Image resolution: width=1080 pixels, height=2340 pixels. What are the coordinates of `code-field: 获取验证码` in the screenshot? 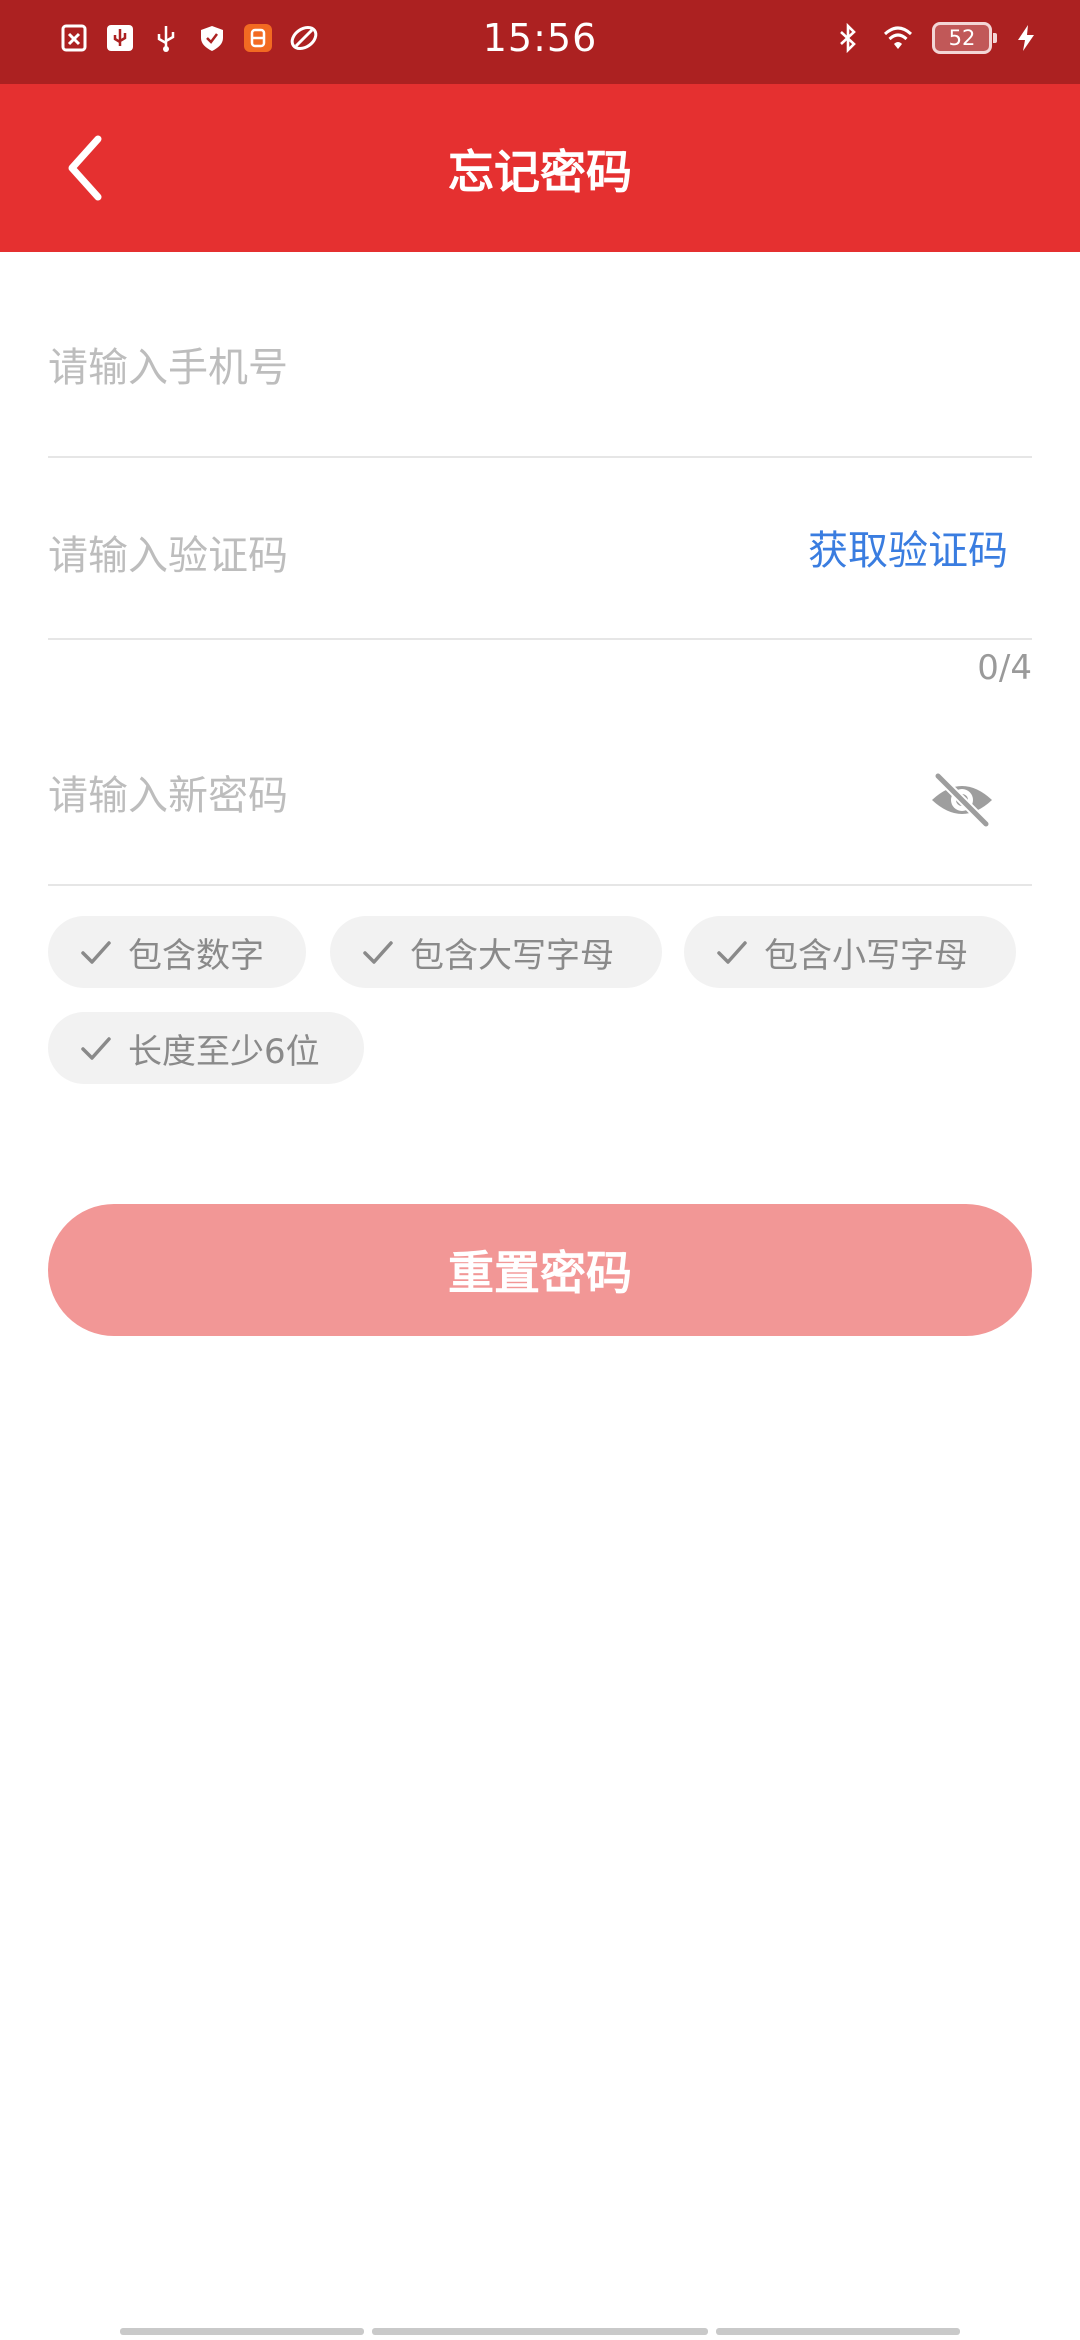 It's located at (540, 548).